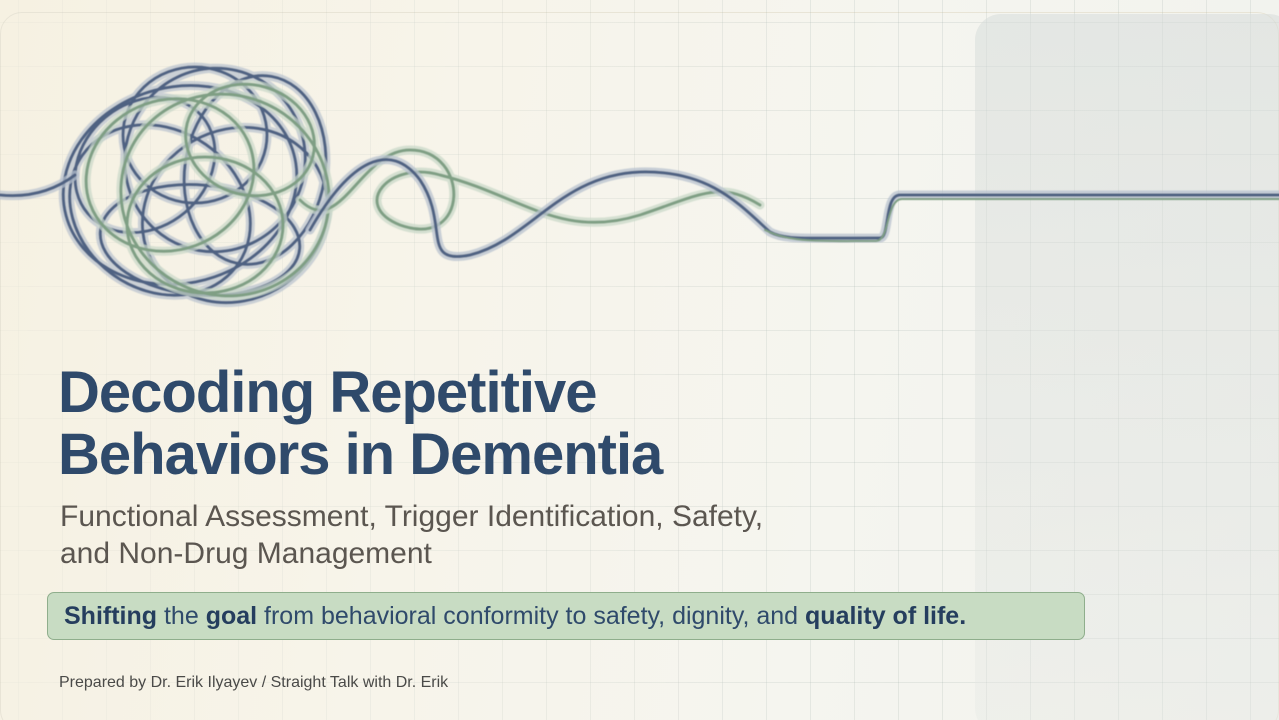 The height and width of the screenshot is (720, 1279). Describe the element at coordinates (246, 553) in the screenshot. I see `subtitle-line-2: and Non-Drug Management` at that location.